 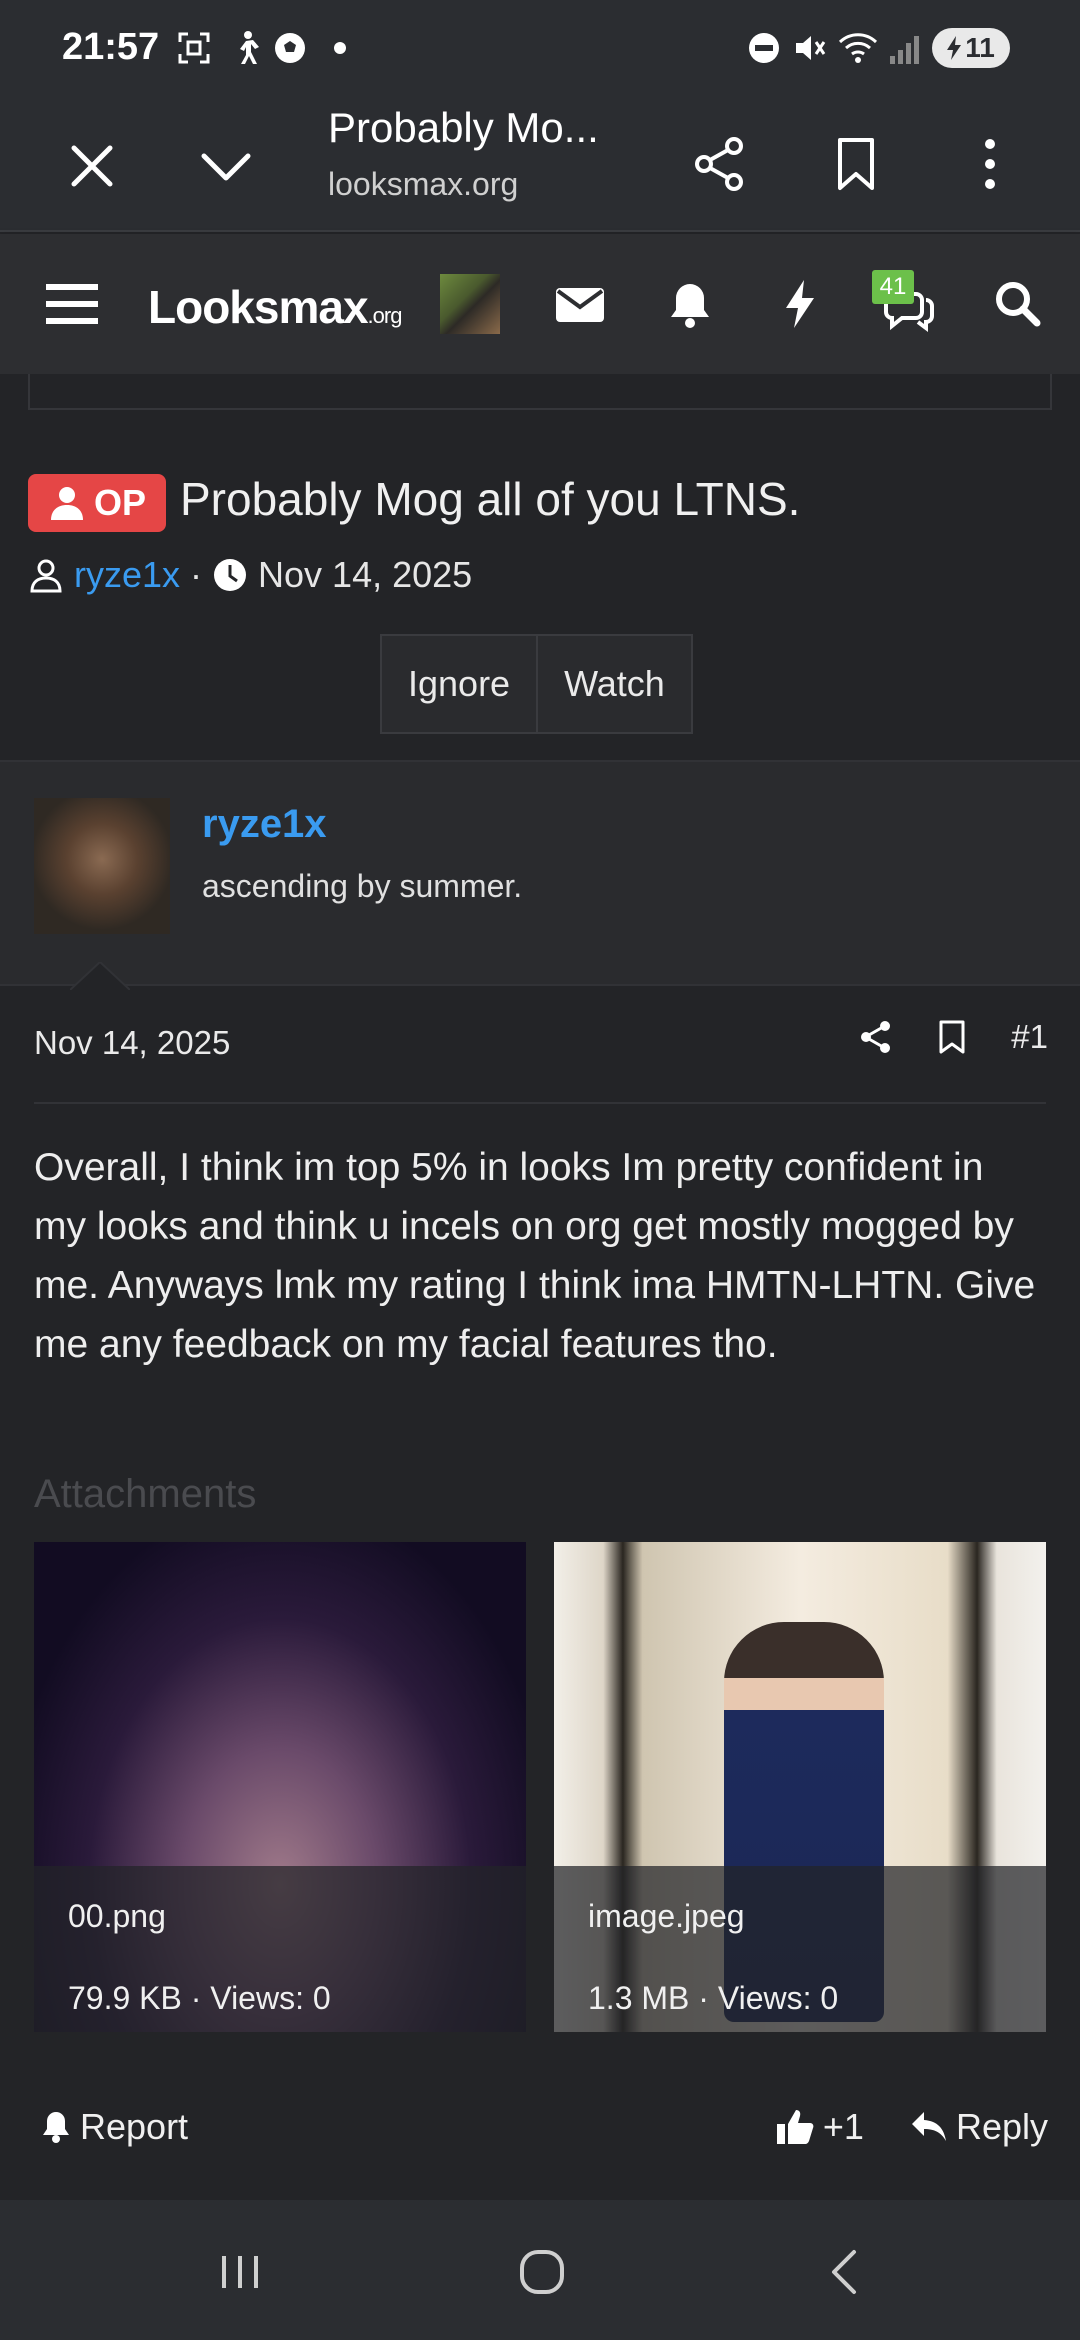 I want to click on like-button: +1, so click(x=819, y=2127).